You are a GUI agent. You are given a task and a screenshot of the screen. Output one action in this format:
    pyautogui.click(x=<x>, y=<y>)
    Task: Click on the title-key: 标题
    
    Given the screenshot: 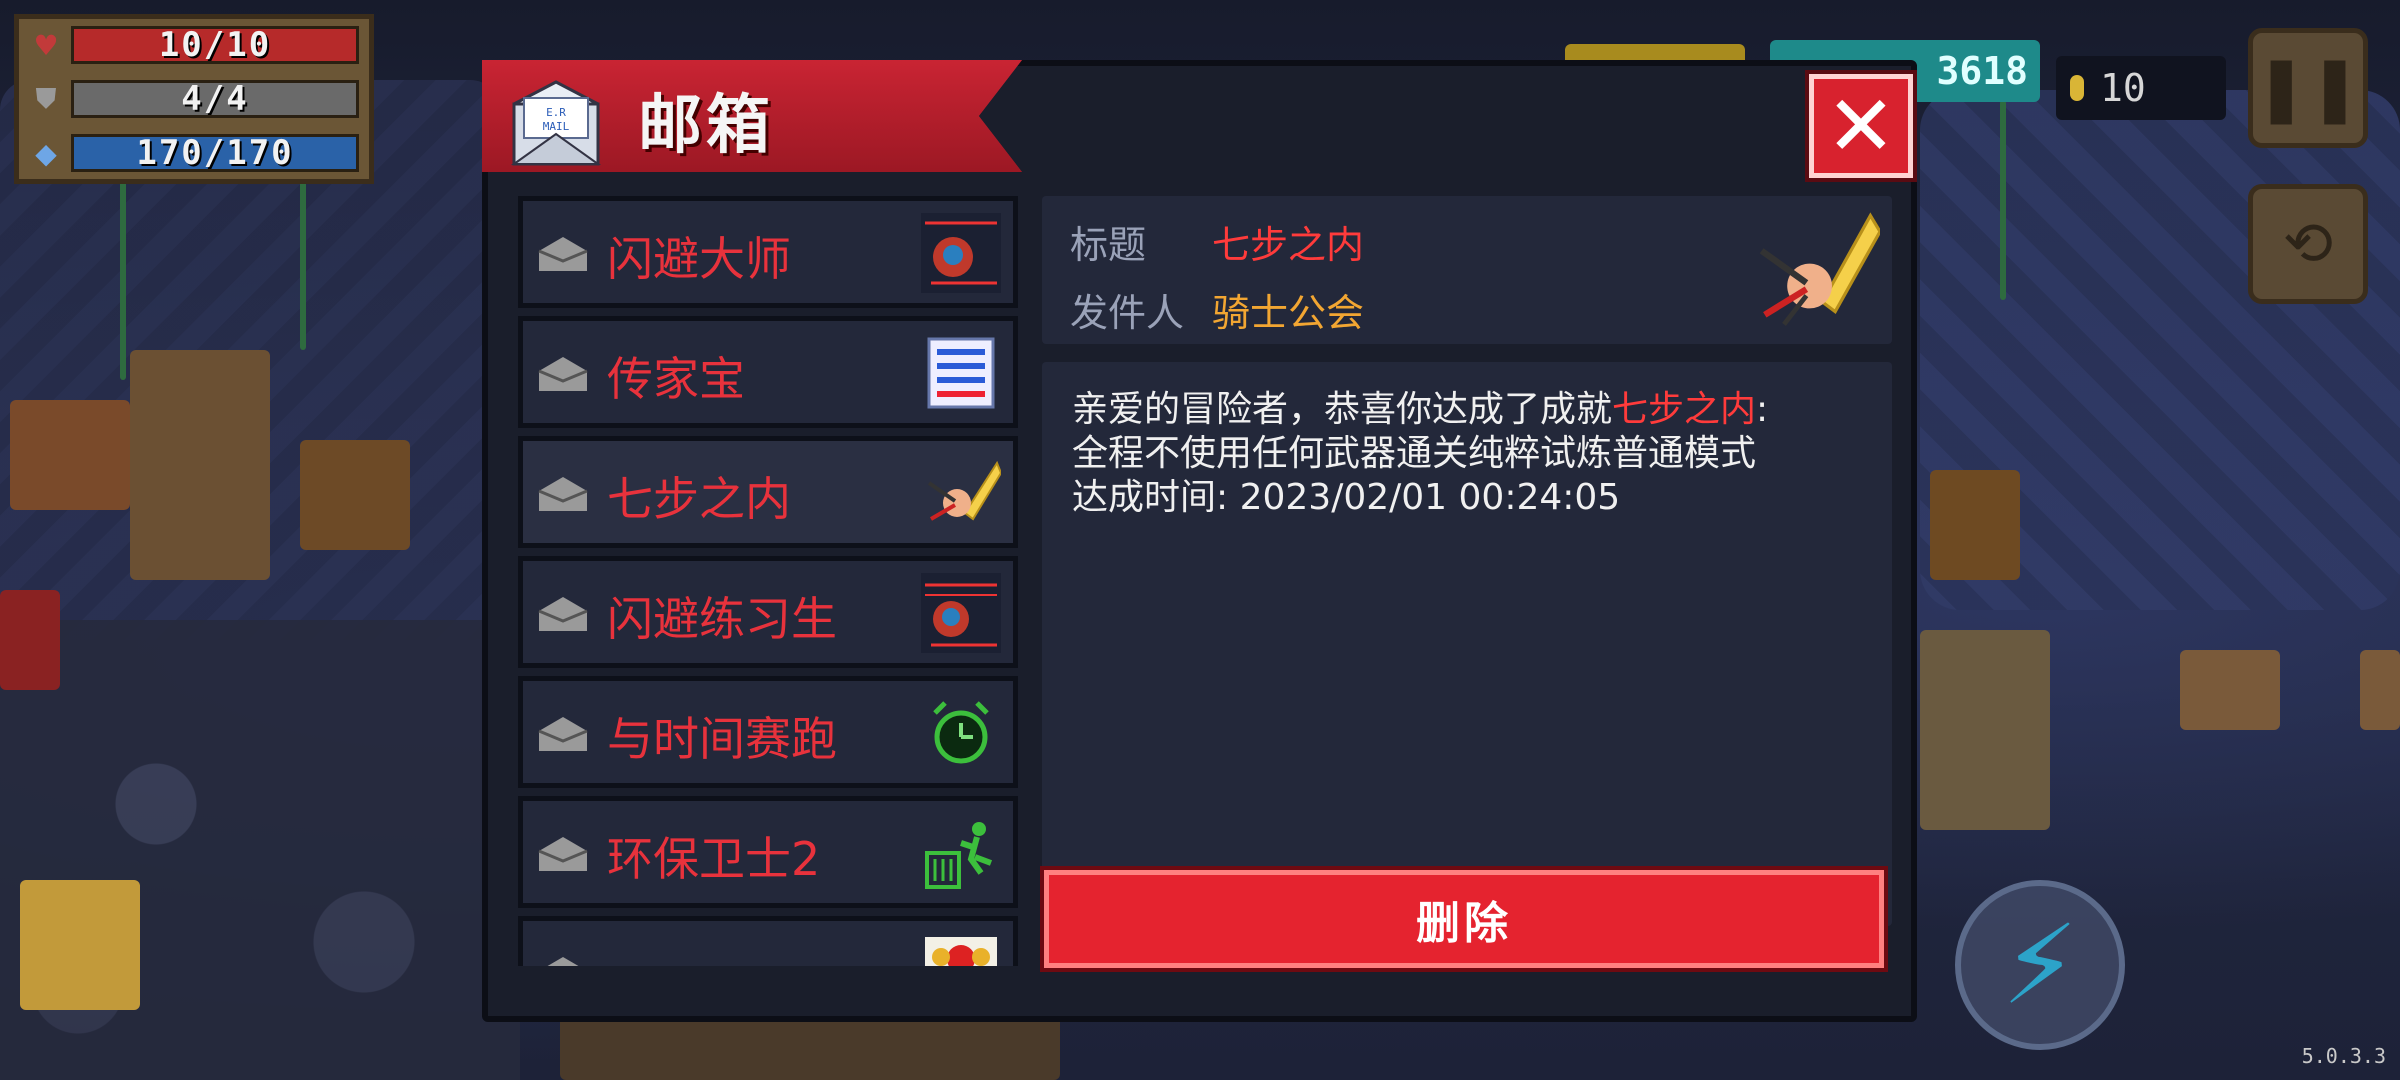 What is the action you would take?
    pyautogui.click(x=1108, y=245)
    